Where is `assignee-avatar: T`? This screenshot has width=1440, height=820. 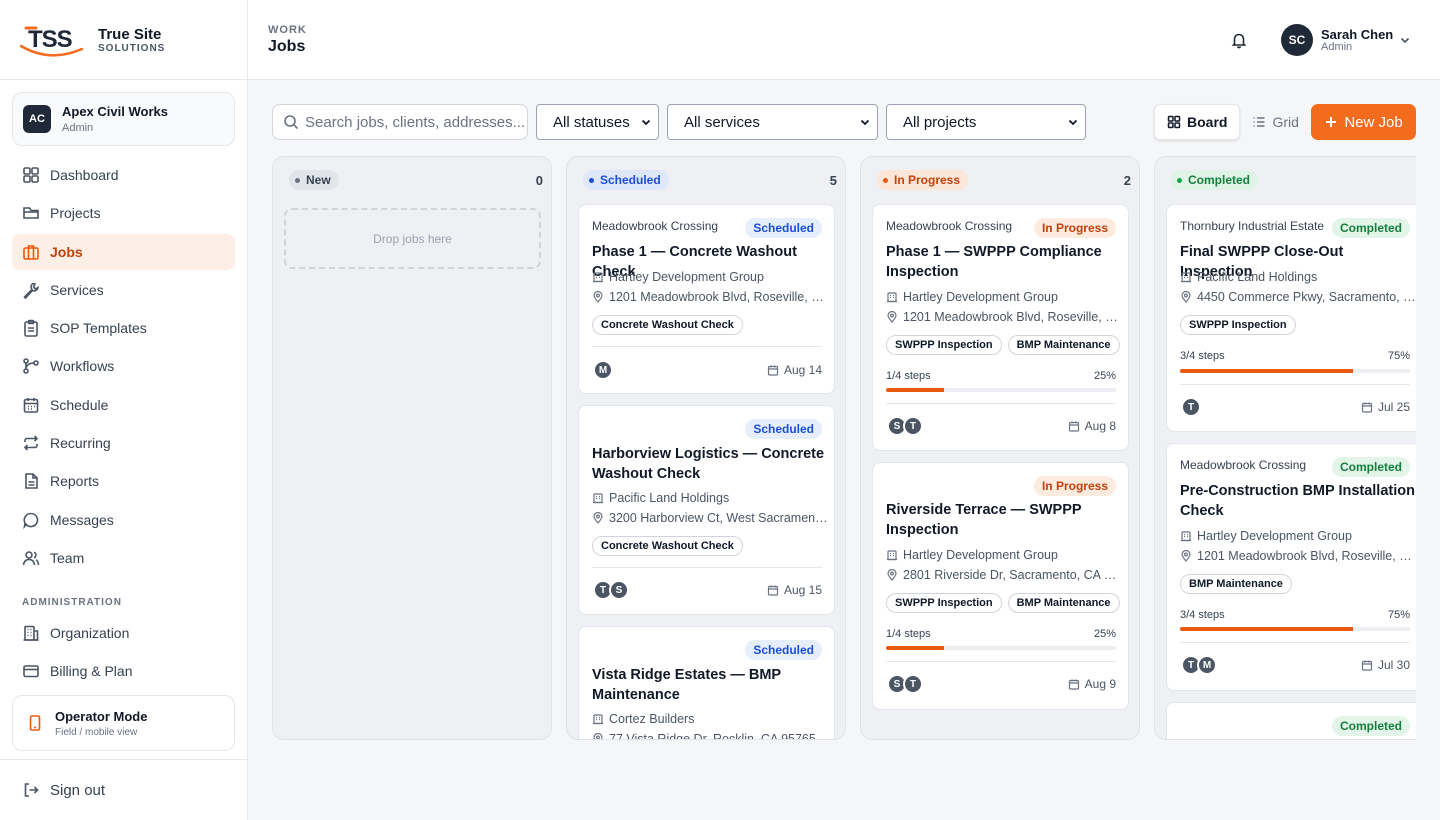 assignee-avatar: T is located at coordinates (913, 426).